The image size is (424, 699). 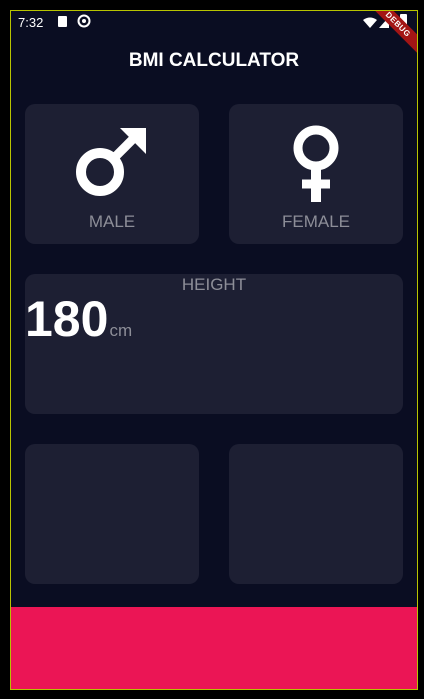 I want to click on weight-card, so click(x=112, y=514).